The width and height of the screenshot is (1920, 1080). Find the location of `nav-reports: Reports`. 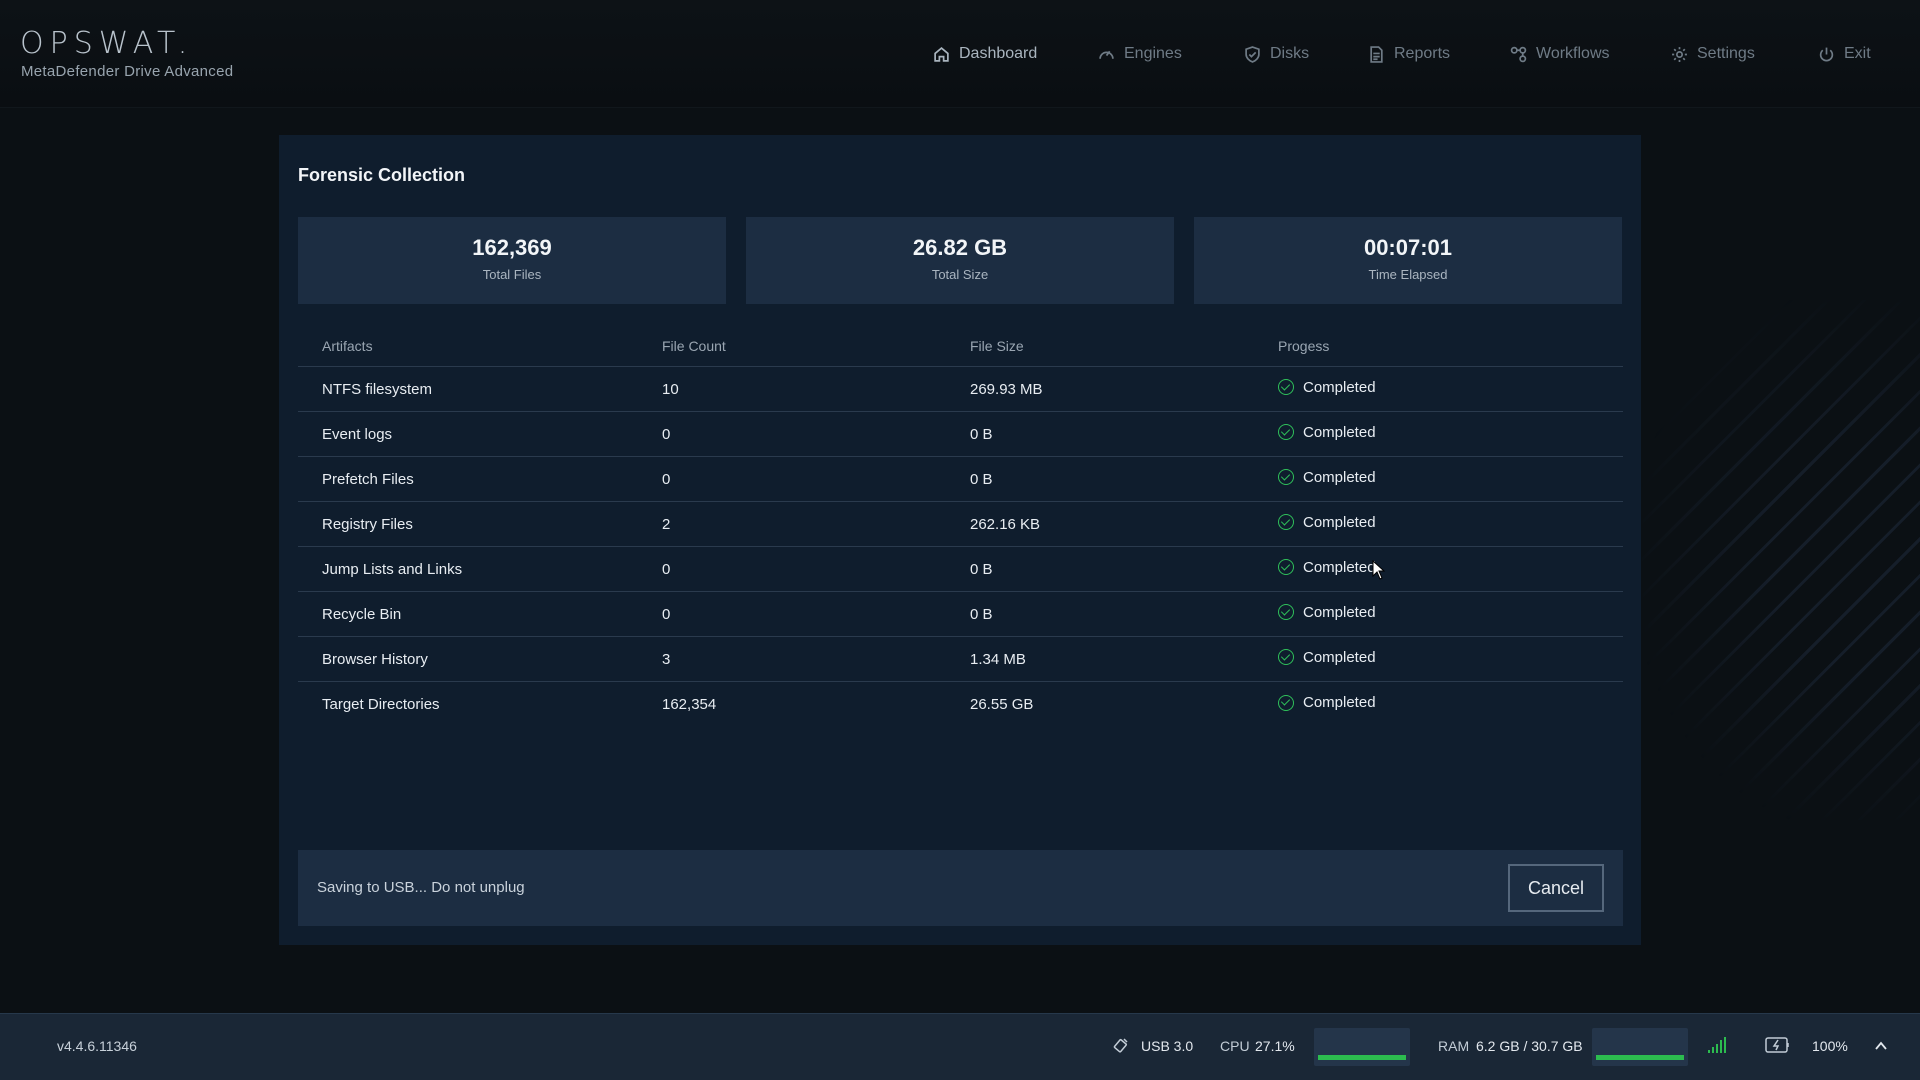

nav-reports: Reports is located at coordinates (1409, 54).